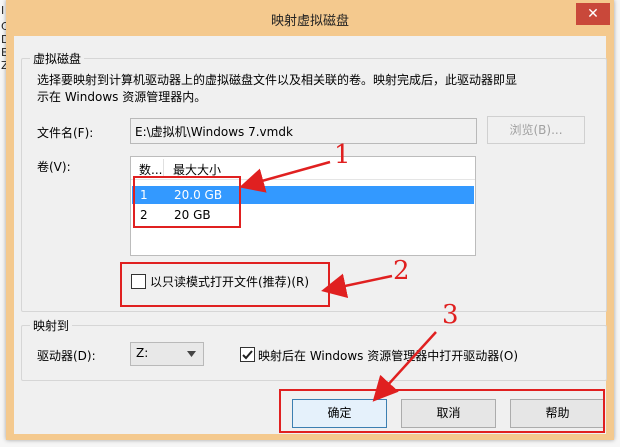 Image resolution: width=620 pixels, height=447 pixels. I want to click on annotation-number: 1, so click(342, 155).